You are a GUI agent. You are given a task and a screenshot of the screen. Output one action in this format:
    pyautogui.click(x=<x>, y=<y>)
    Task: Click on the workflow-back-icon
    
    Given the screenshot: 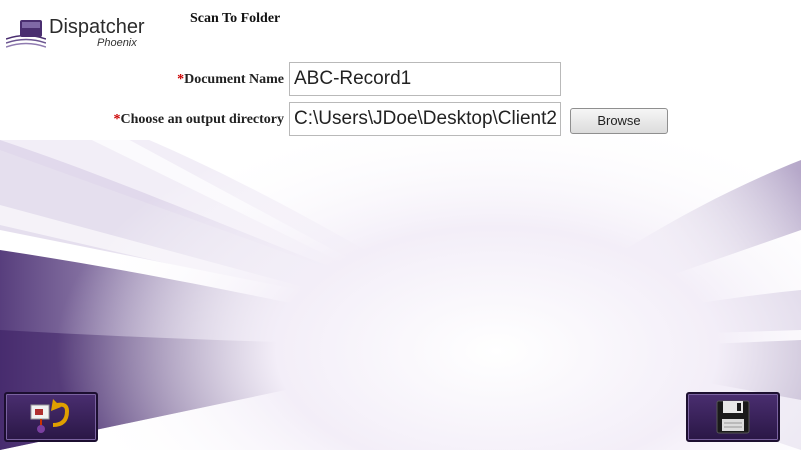 What is the action you would take?
    pyautogui.click(x=50, y=416)
    